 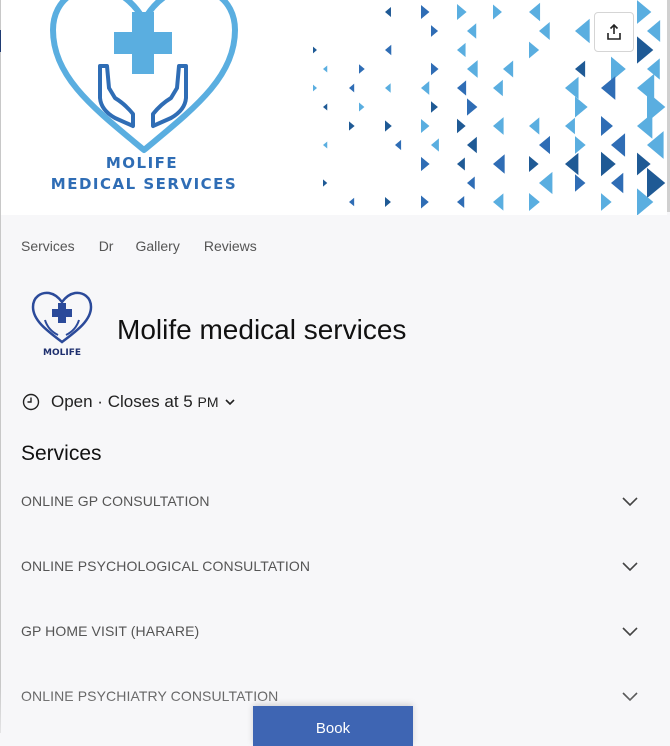 What do you see at coordinates (62, 353) in the screenshot?
I see `business-logo-text: MOLIFE` at bounding box center [62, 353].